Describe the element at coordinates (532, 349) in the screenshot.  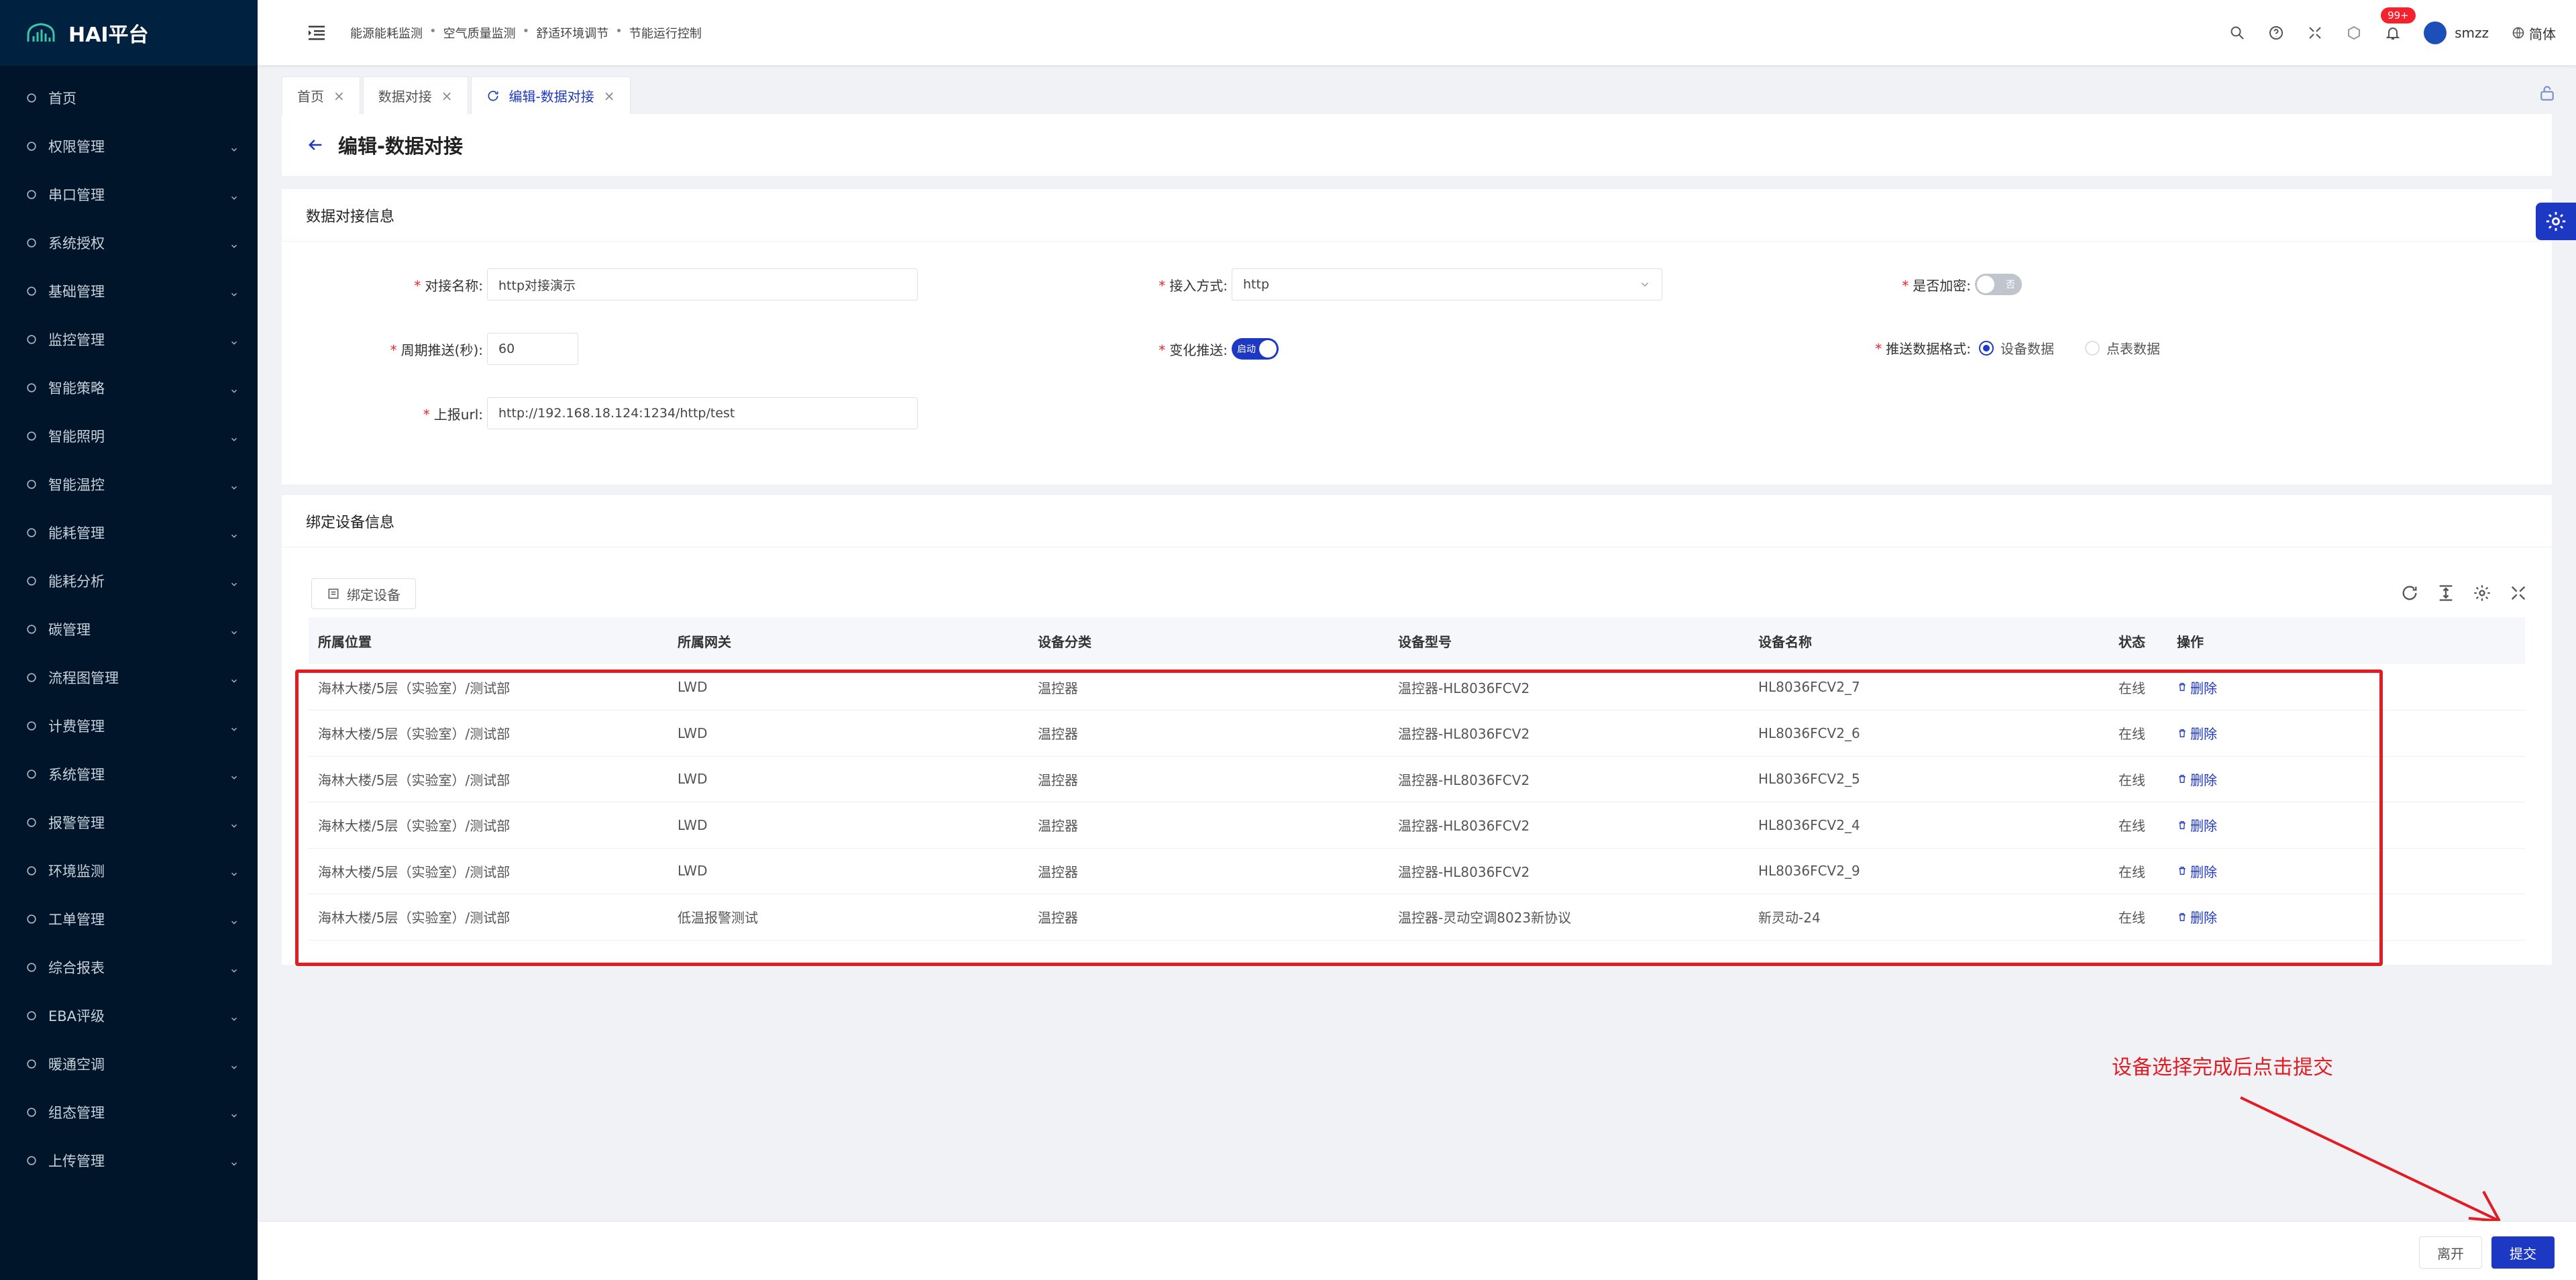
I see `period-input: 60` at that location.